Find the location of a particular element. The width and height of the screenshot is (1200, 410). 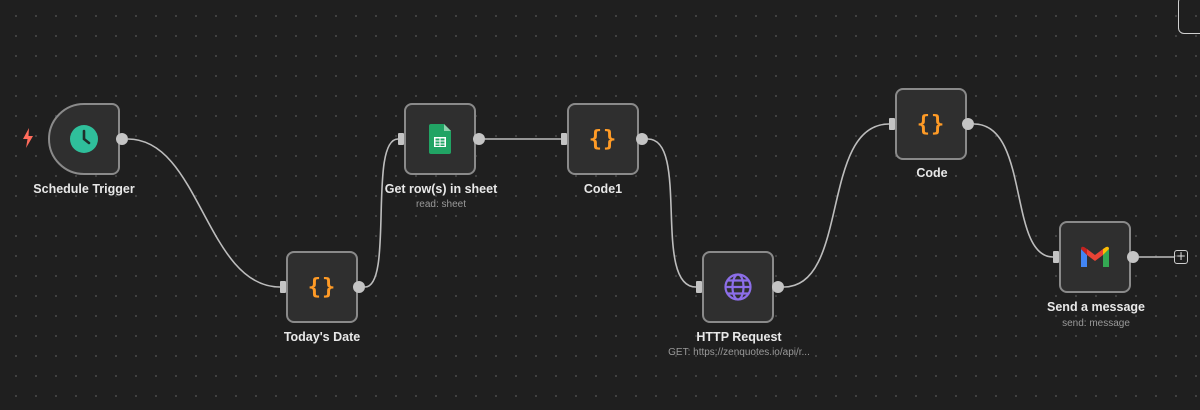

node-schedule-trigger is located at coordinates (84, 139).